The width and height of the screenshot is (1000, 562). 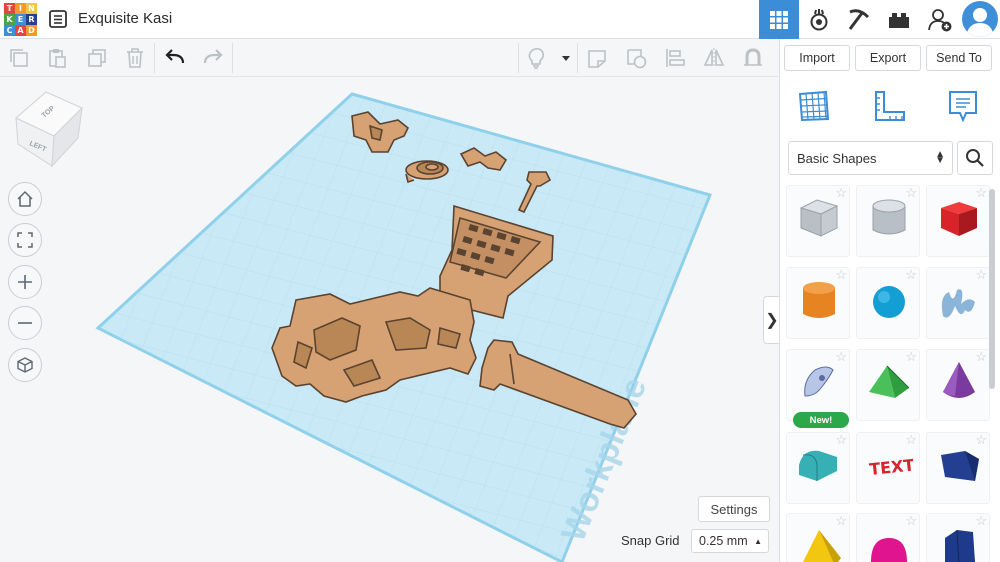 I want to click on logo-letter: K, so click(x=9, y=19).